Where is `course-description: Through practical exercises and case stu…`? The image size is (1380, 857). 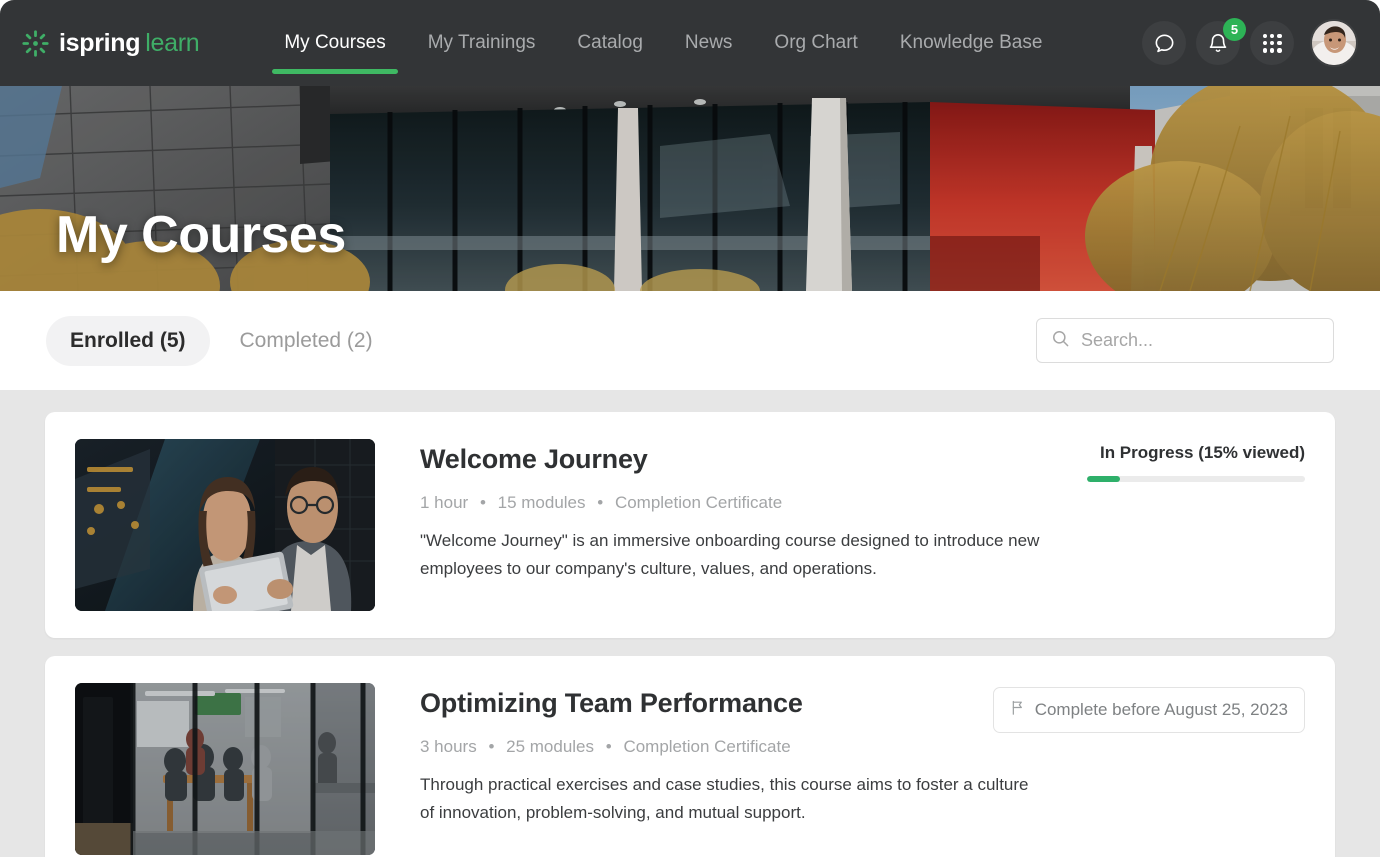
course-description: Through practical exercises and case stu… is located at coordinates (724, 799).